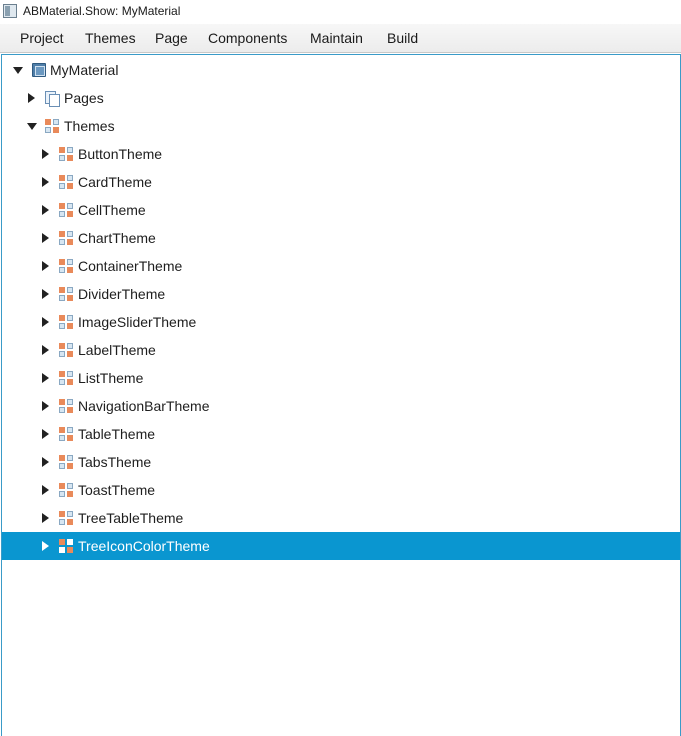  Describe the element at coordinates (341, 126) in the screenshot. I see `tree-node-themes: Themes` at that location.